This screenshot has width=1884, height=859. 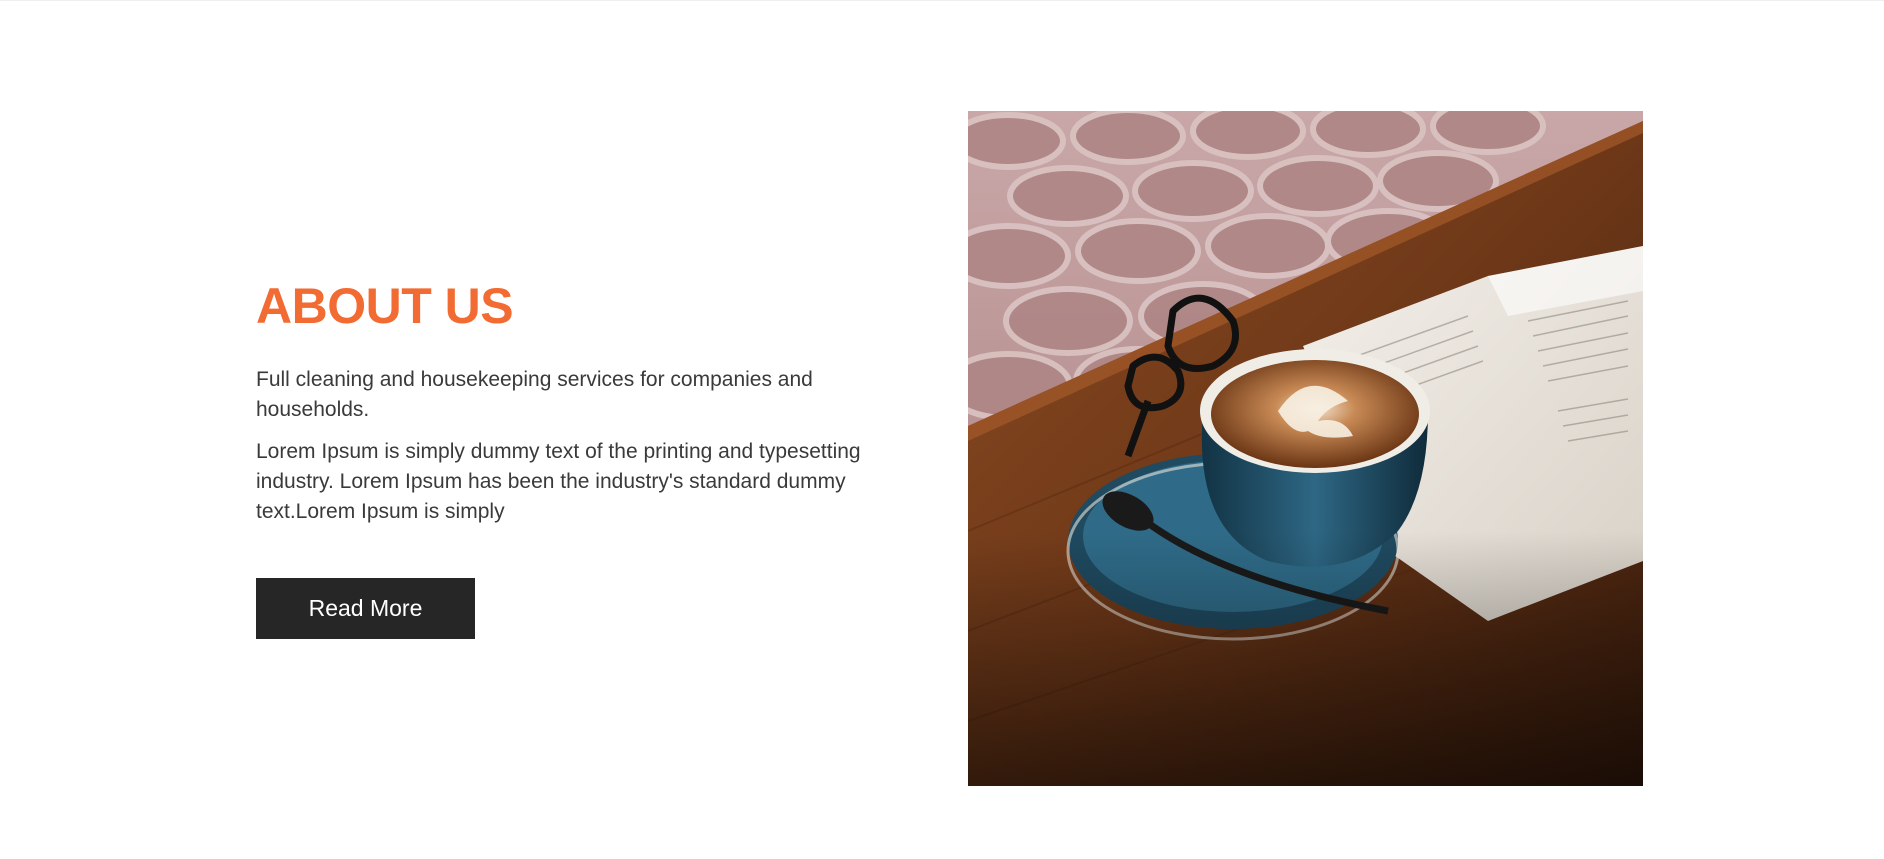 I want to click on about-title: ABOUT US, so click(x=385, y=306).